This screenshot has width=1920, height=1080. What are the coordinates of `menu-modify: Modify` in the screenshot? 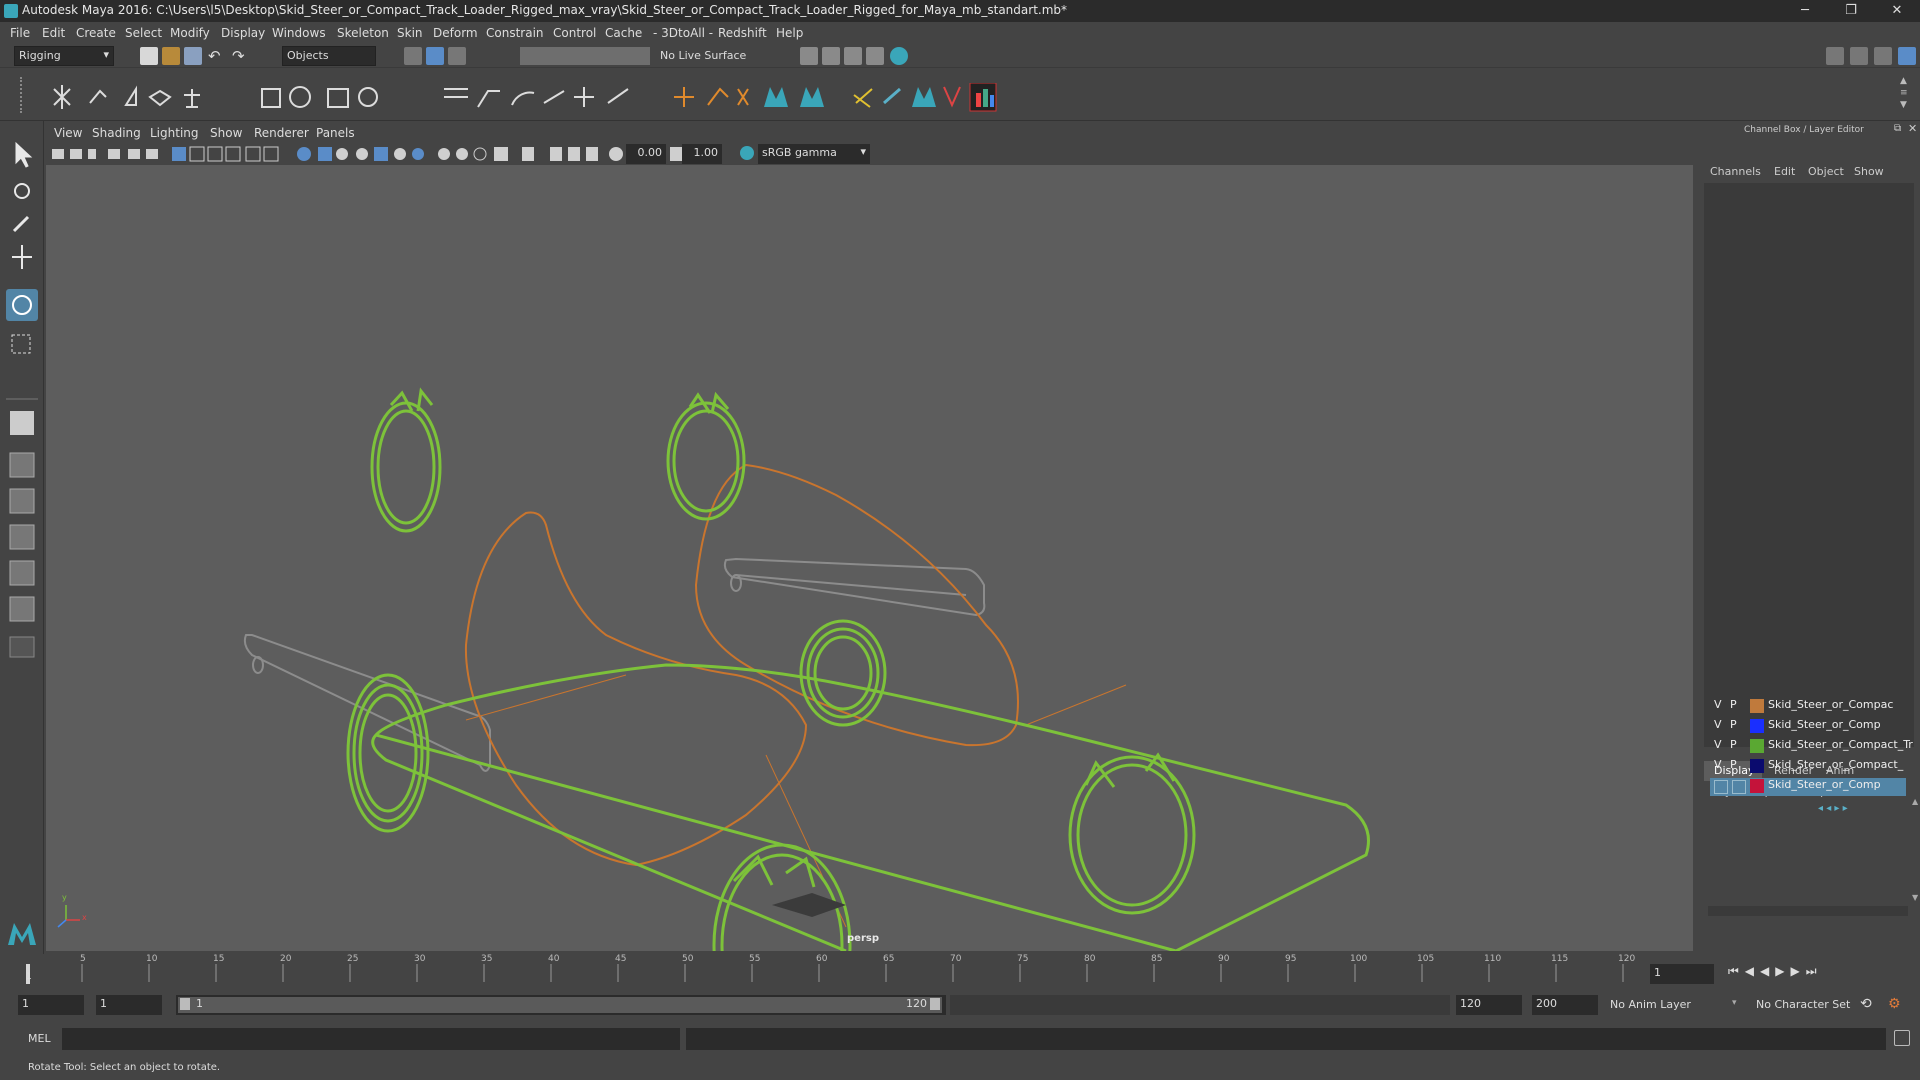 It's located at (190, 33).